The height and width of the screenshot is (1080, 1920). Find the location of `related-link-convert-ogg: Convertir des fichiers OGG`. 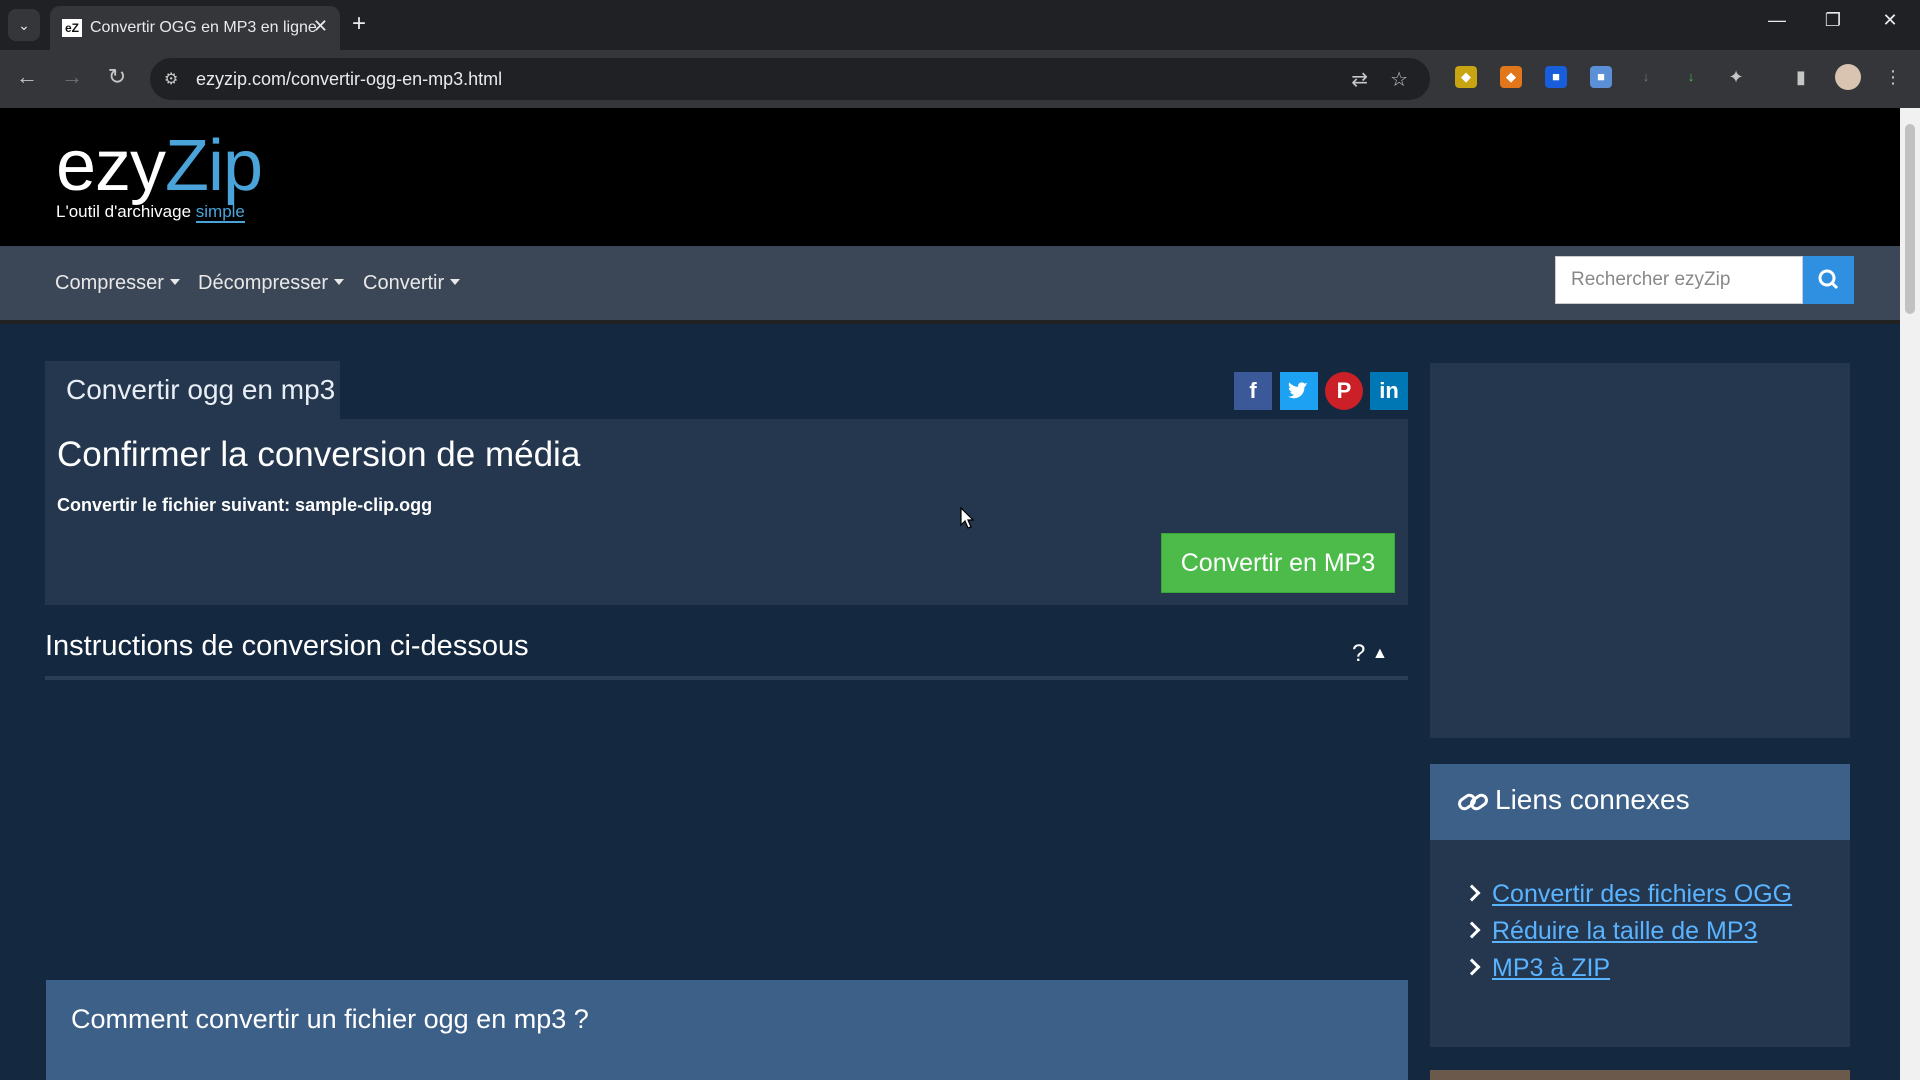

related-link-convert-ogg: Convertir des fichiers OGG is located at coordinates (1642, 894).